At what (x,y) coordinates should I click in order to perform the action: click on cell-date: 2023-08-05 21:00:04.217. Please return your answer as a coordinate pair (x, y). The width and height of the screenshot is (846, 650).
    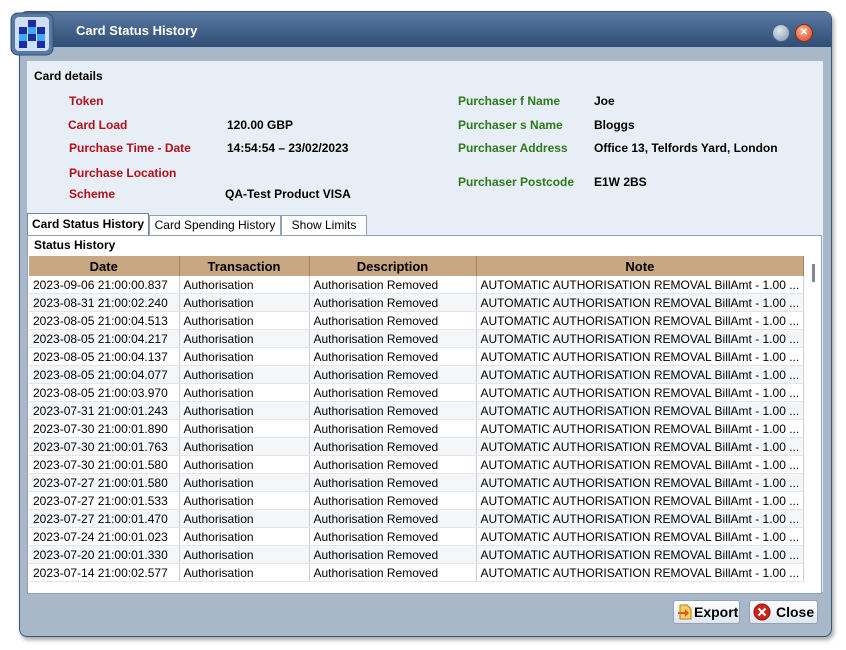
    Looking at the image, I should click on (104, 338).